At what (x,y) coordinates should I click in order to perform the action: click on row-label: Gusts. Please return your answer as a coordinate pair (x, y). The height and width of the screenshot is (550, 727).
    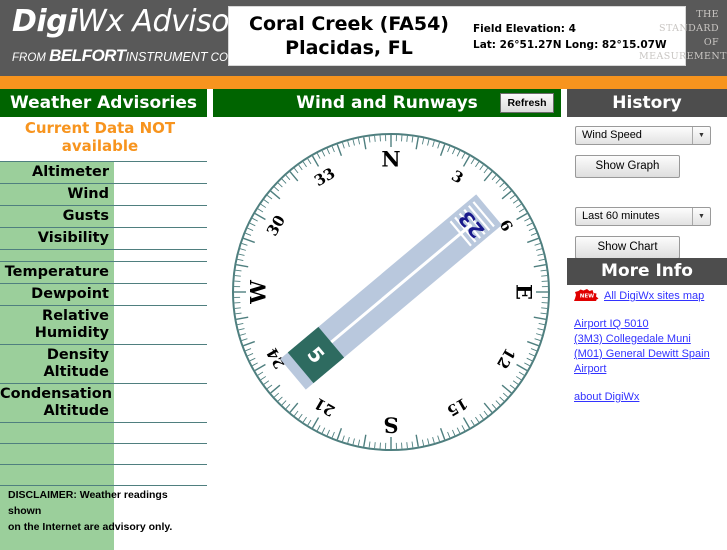
    Looking at the image, I should click on (57, 216).